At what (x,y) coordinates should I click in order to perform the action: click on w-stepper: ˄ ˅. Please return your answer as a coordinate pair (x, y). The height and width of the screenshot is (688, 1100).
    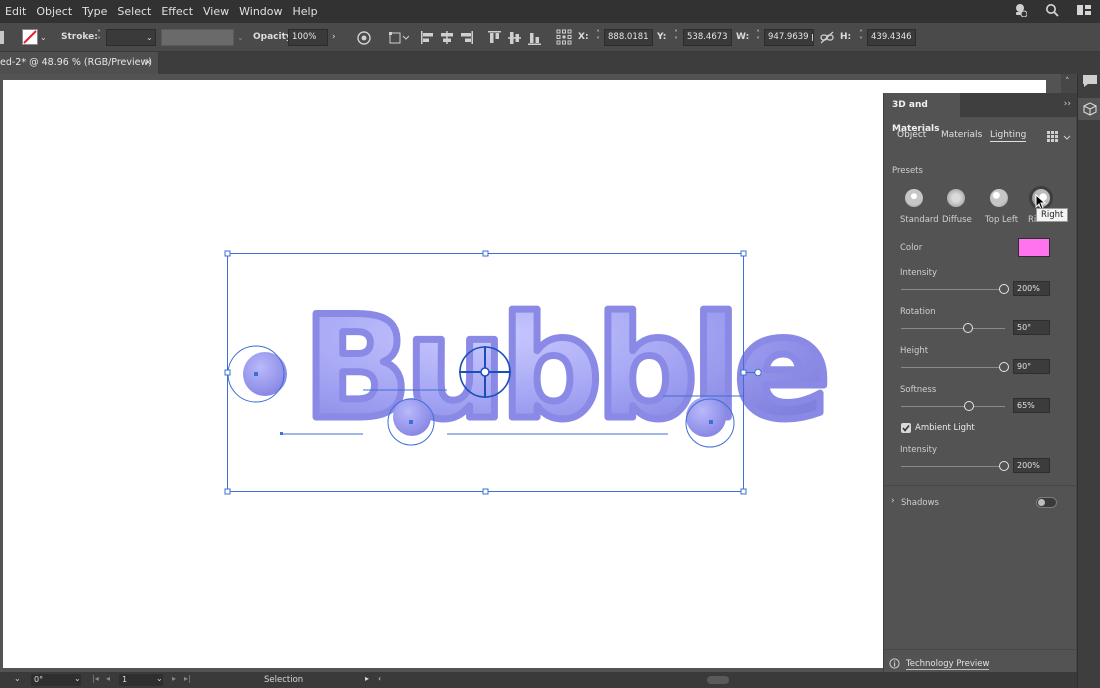
    Looking at the image, I should click on (758, 37).